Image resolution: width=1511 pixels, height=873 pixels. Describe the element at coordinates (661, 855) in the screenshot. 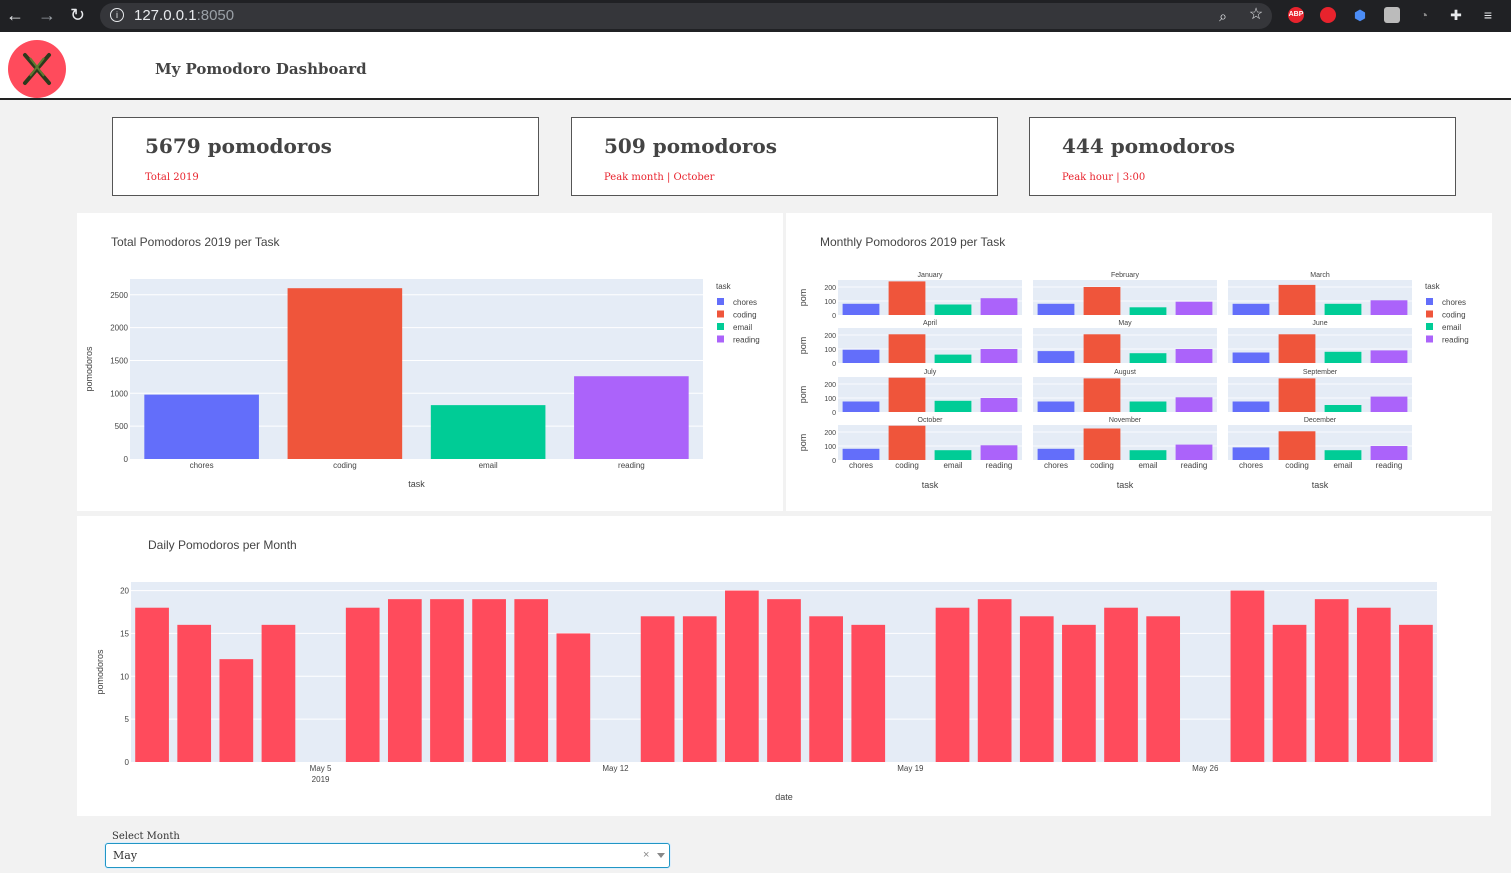

I see `chevron-down-icon` at that location.